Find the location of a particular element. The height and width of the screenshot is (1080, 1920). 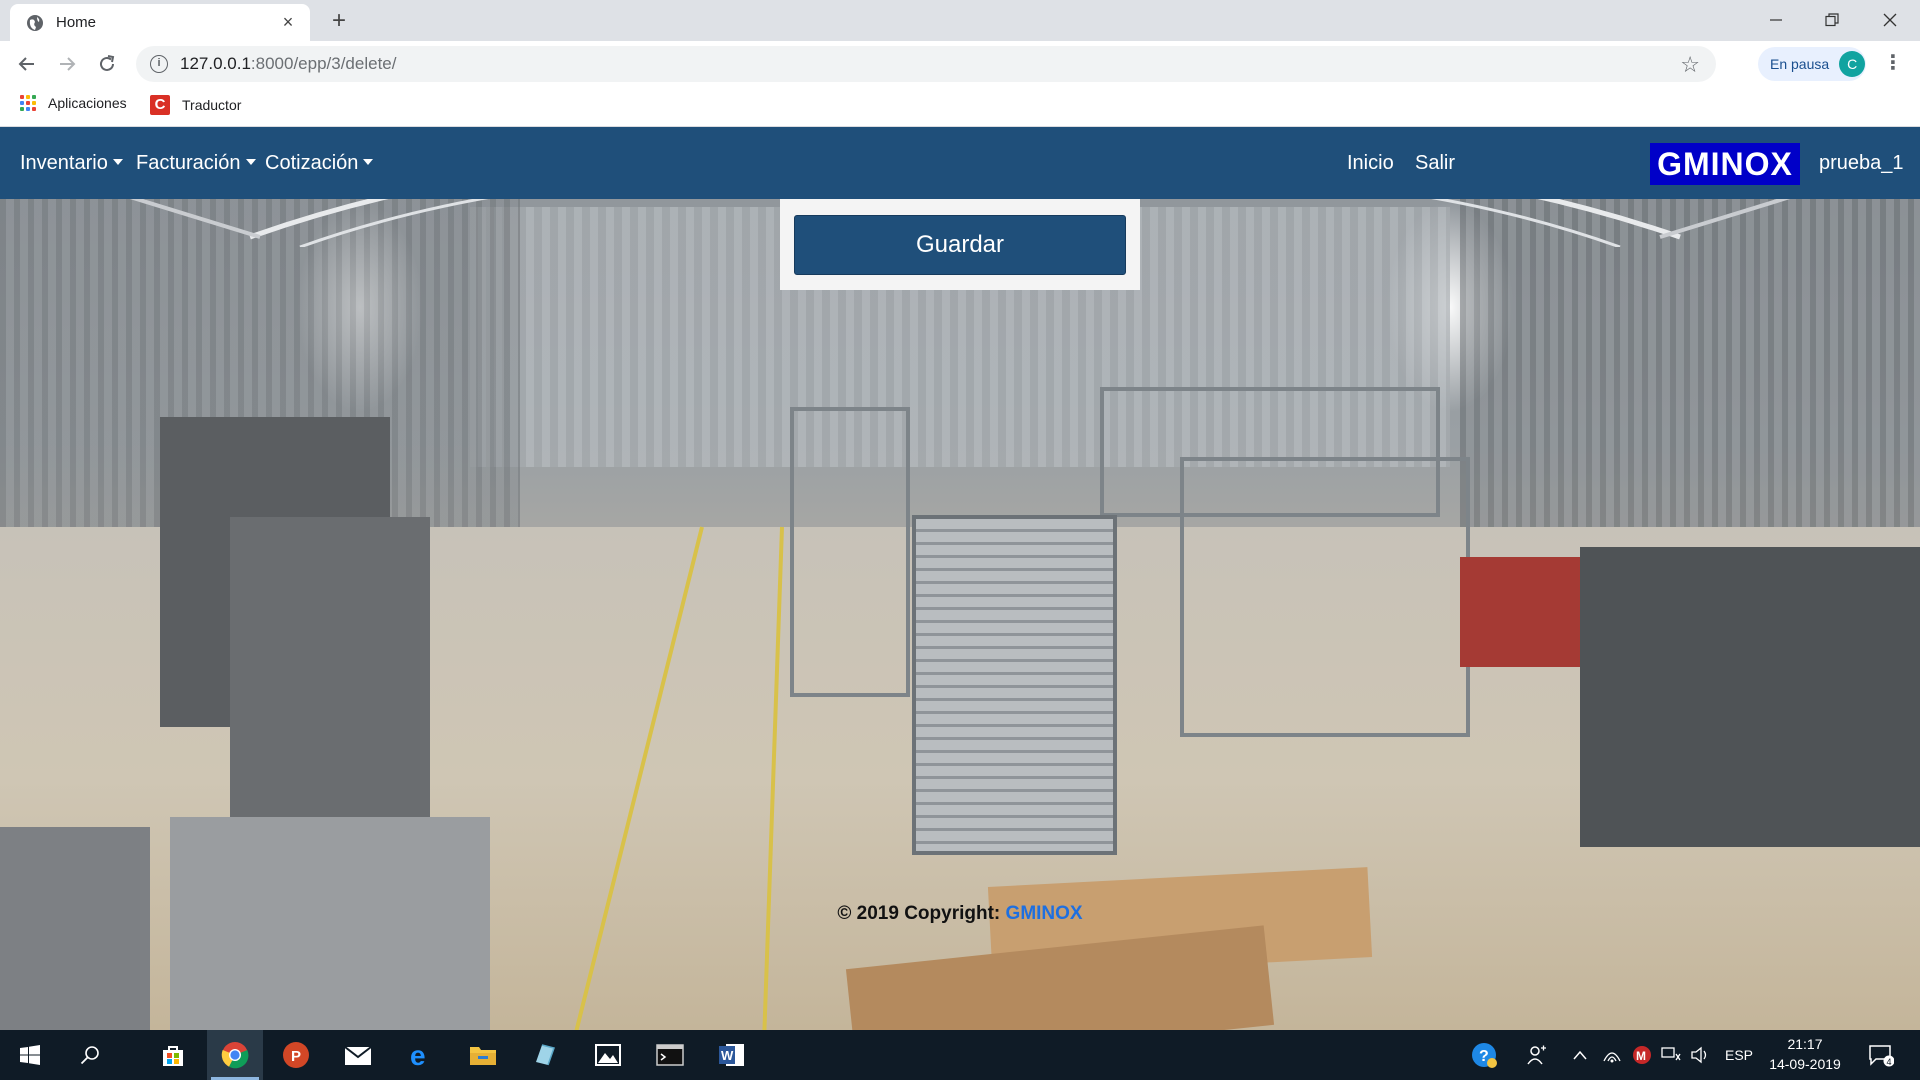

menu-label: Cotización is located at coordinates (312, 163).